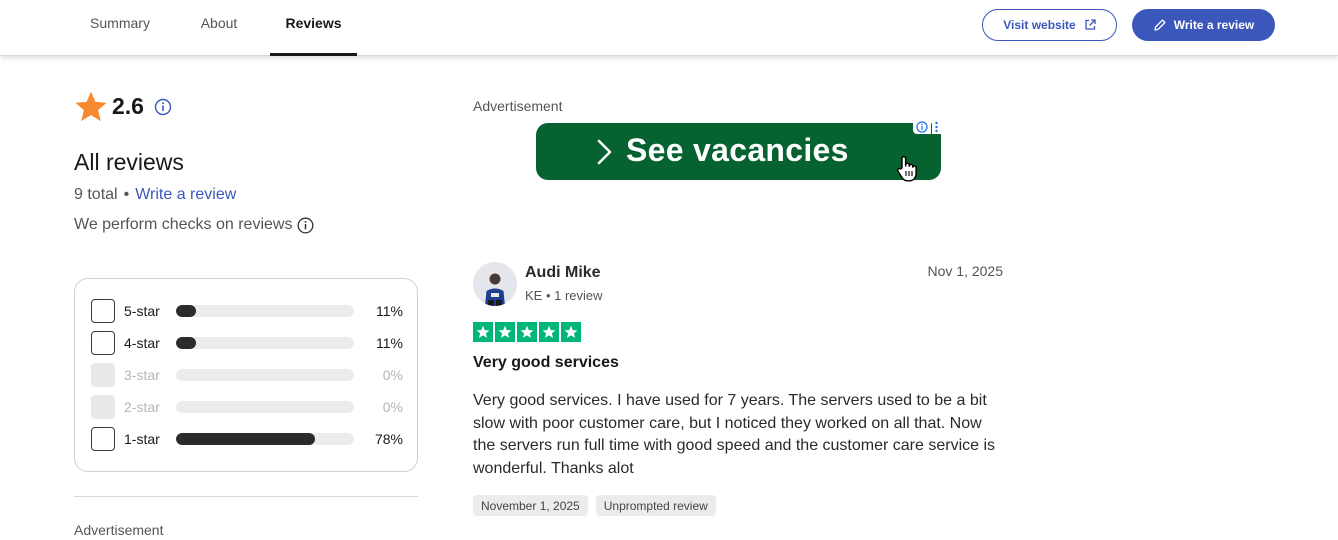 Image resolution: width=1338 pixels, height=540 pixels. Describe the element at coordinates (183, 224) in the screenshot. I see `checks-text: We perform checks on reviews` at that location.